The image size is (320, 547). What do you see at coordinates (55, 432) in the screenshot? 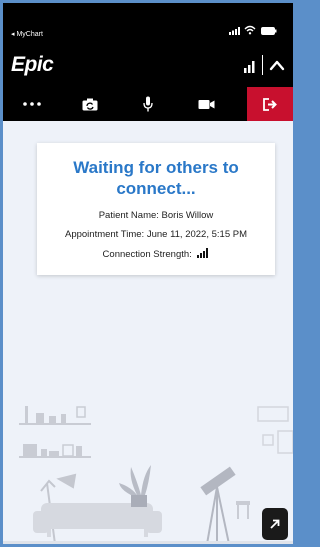
I see `wall-shelves` at bounding box center [55, 432].